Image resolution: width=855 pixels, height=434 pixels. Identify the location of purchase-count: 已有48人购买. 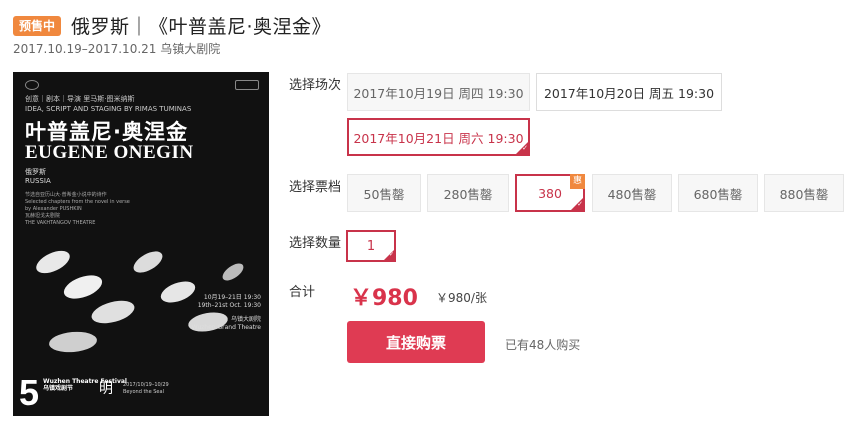
(543, 345).